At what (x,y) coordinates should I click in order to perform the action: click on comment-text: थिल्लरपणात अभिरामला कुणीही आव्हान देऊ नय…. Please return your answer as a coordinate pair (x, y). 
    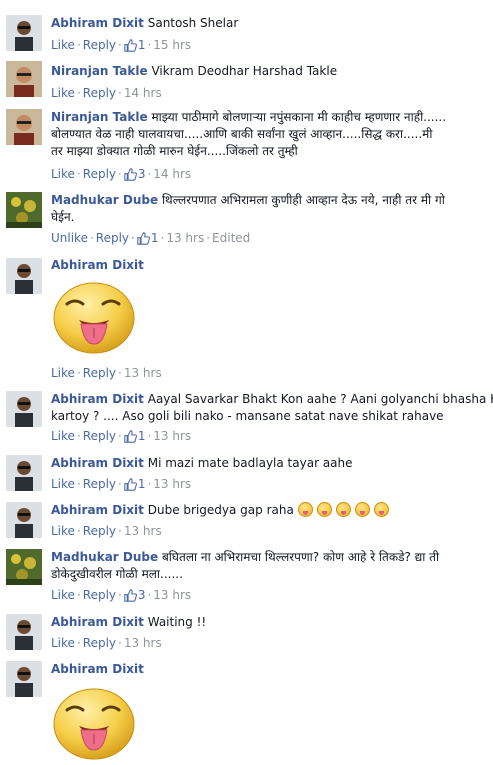
    Looking at the image, I should click on (303, 200).